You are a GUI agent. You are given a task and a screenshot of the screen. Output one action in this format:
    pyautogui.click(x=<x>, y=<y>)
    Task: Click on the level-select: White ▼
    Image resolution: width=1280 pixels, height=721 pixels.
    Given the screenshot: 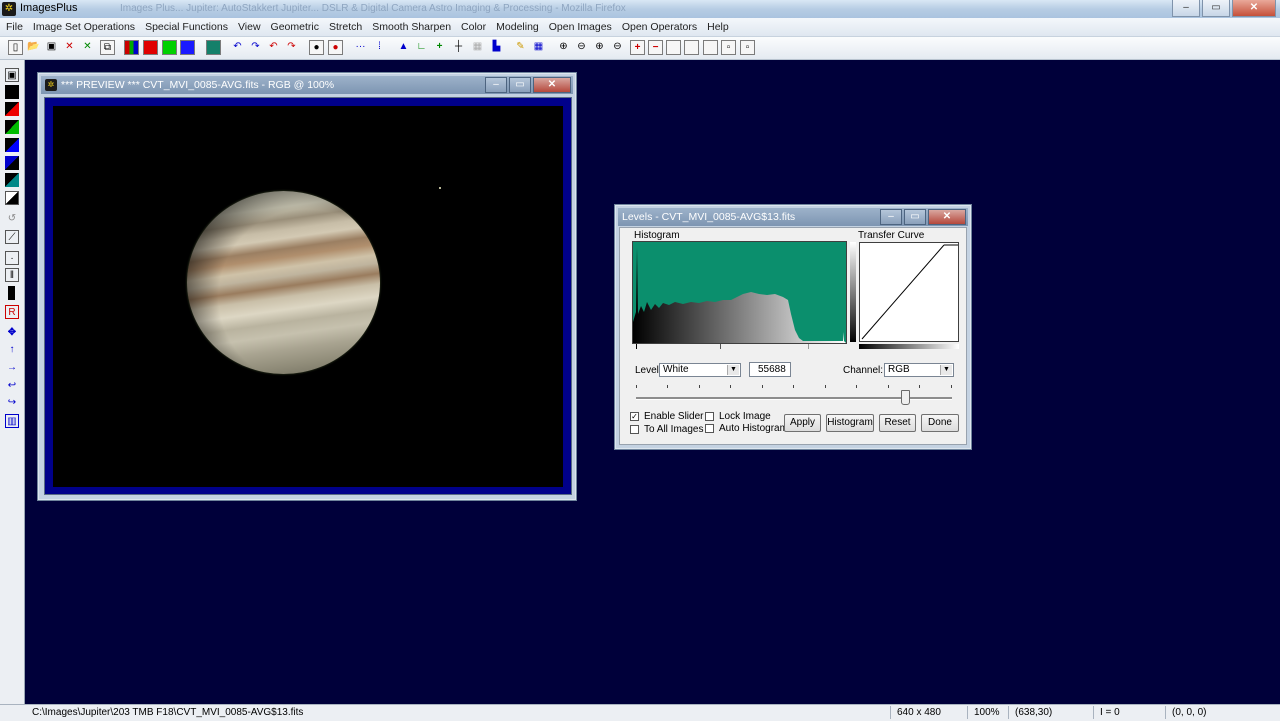 What is the action you would take?
    pyautogui.click(x=700, y=370)
    